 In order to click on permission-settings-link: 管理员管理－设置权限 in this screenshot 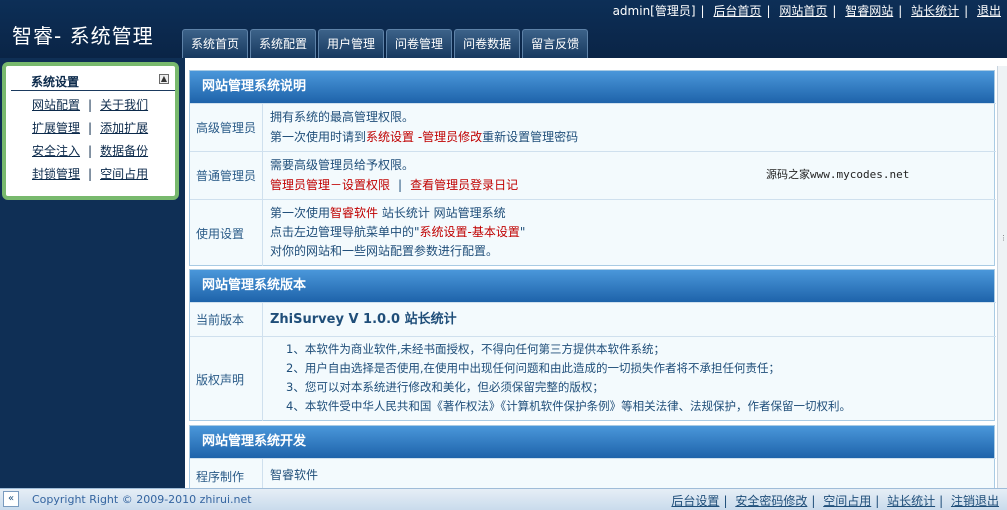, I will do `click(330, 185)`.